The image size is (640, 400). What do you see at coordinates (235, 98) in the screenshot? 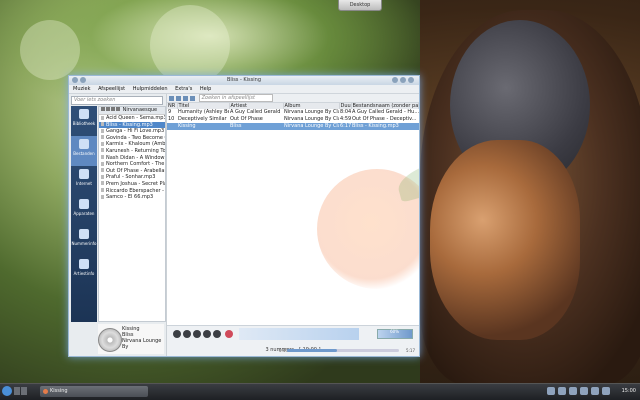
I see `playlist-search-input: Zoeken in afspeellijst` at bounding box center [235, 98].